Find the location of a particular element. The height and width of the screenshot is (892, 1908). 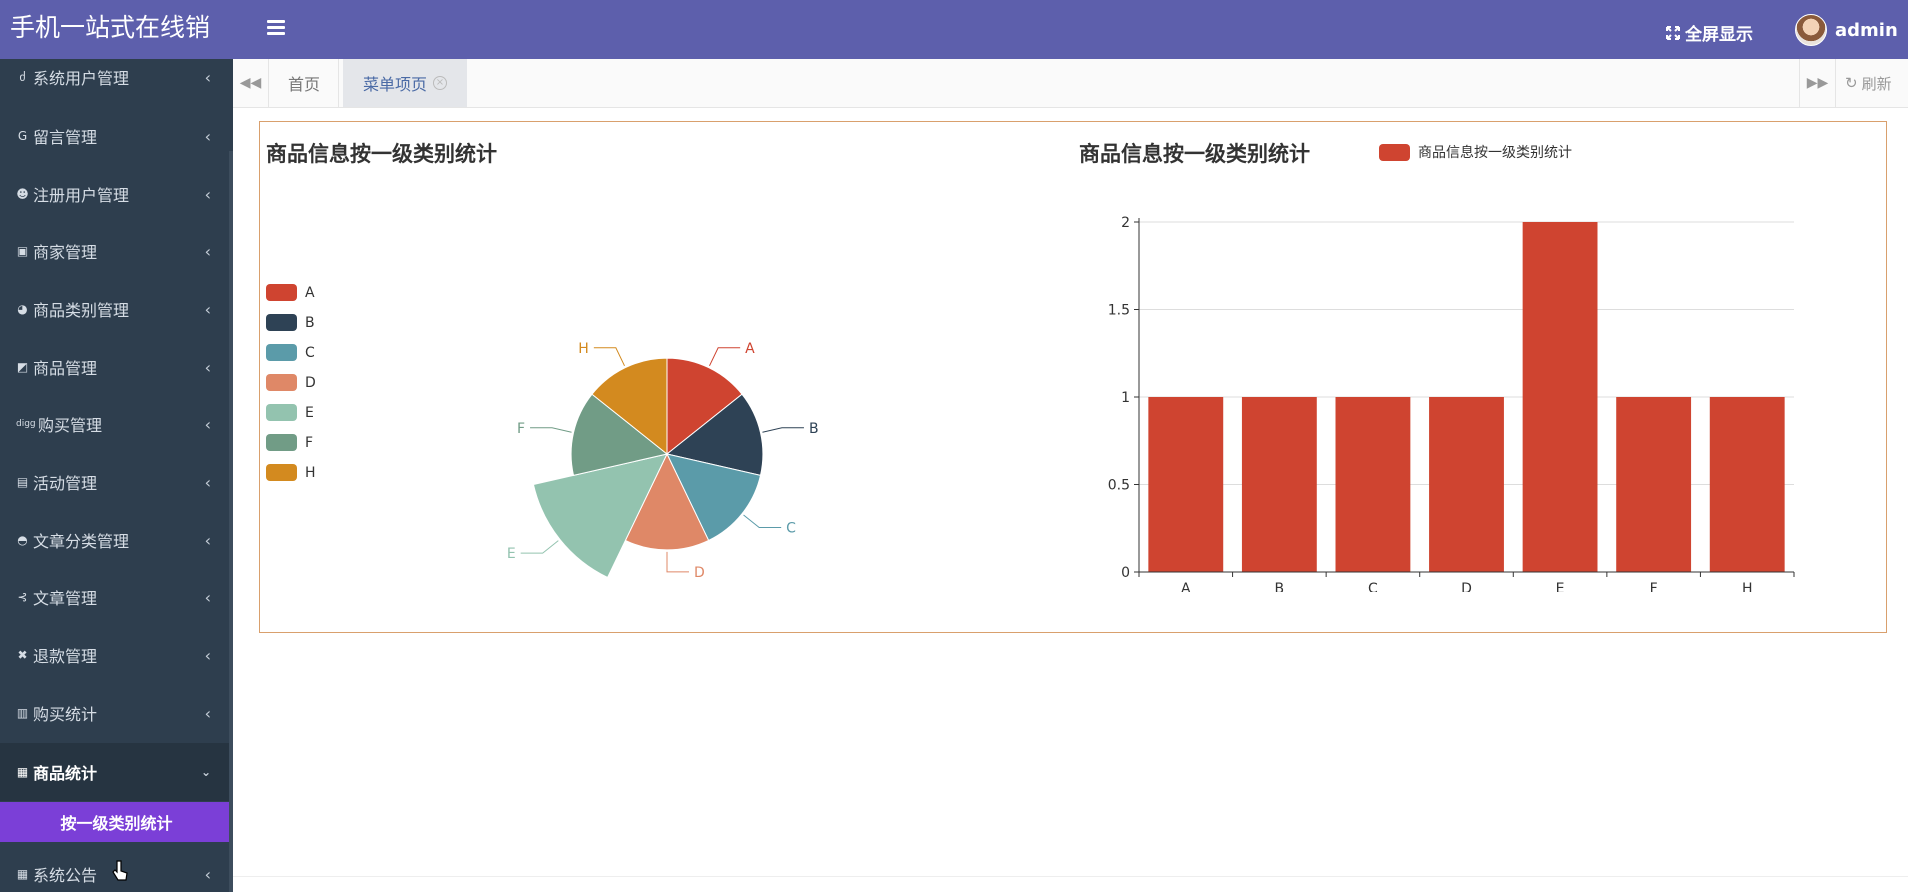

sidebar-item-system-users: ძ 系统用户管理 ‹ is located at coordinates (116, 77).